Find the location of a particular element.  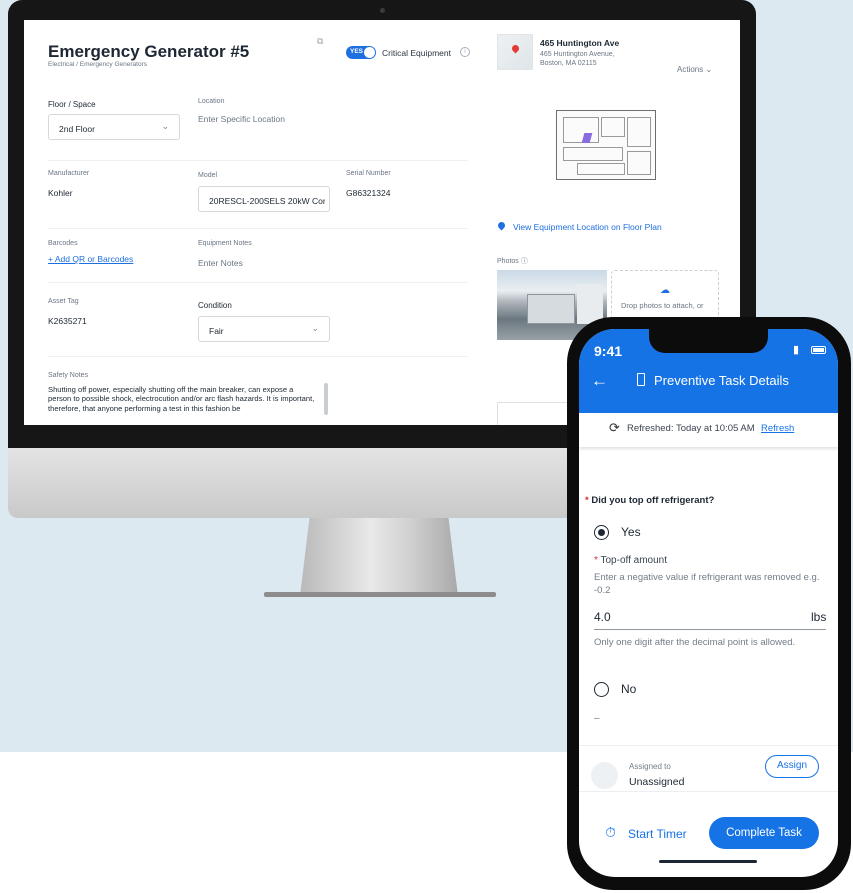

map-thumbnail is located at coordinates (515, 52).